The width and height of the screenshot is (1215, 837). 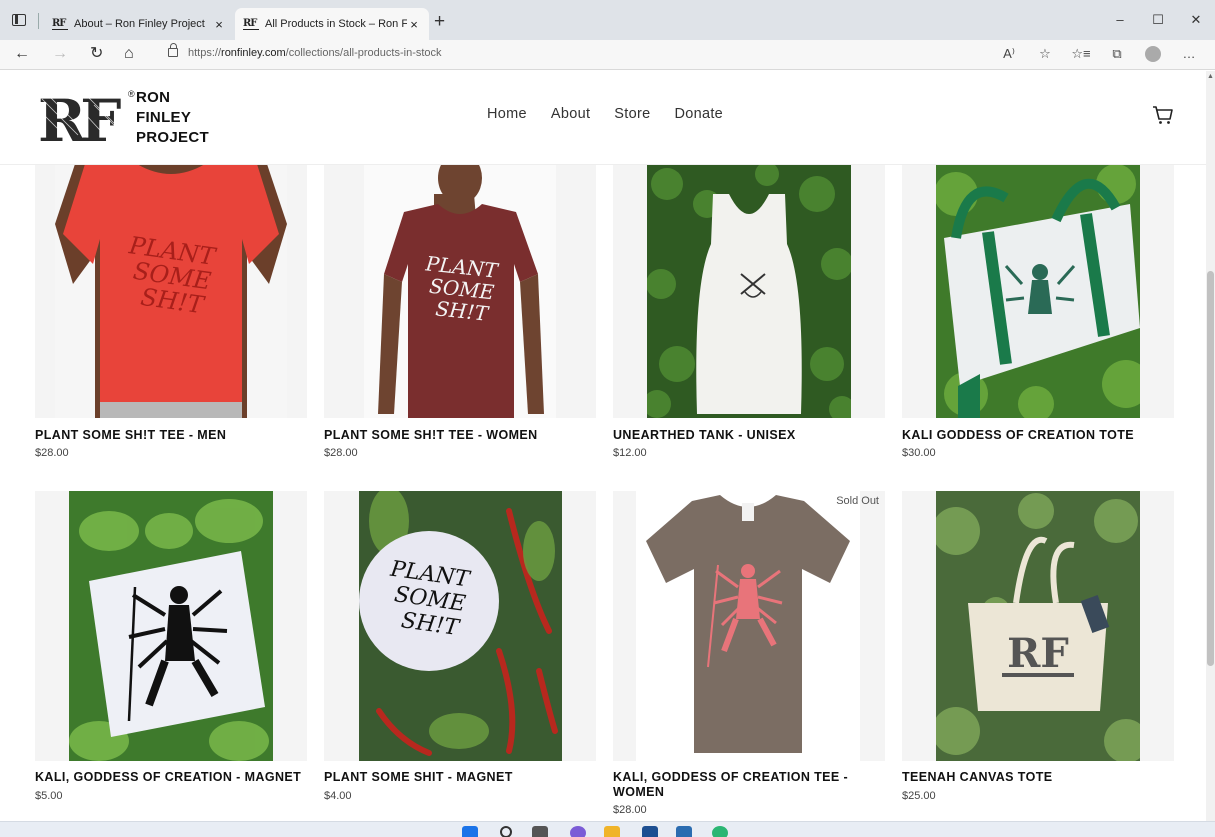 I want to click on page-scrollbar: ▲, so click(x=1210, y=446).